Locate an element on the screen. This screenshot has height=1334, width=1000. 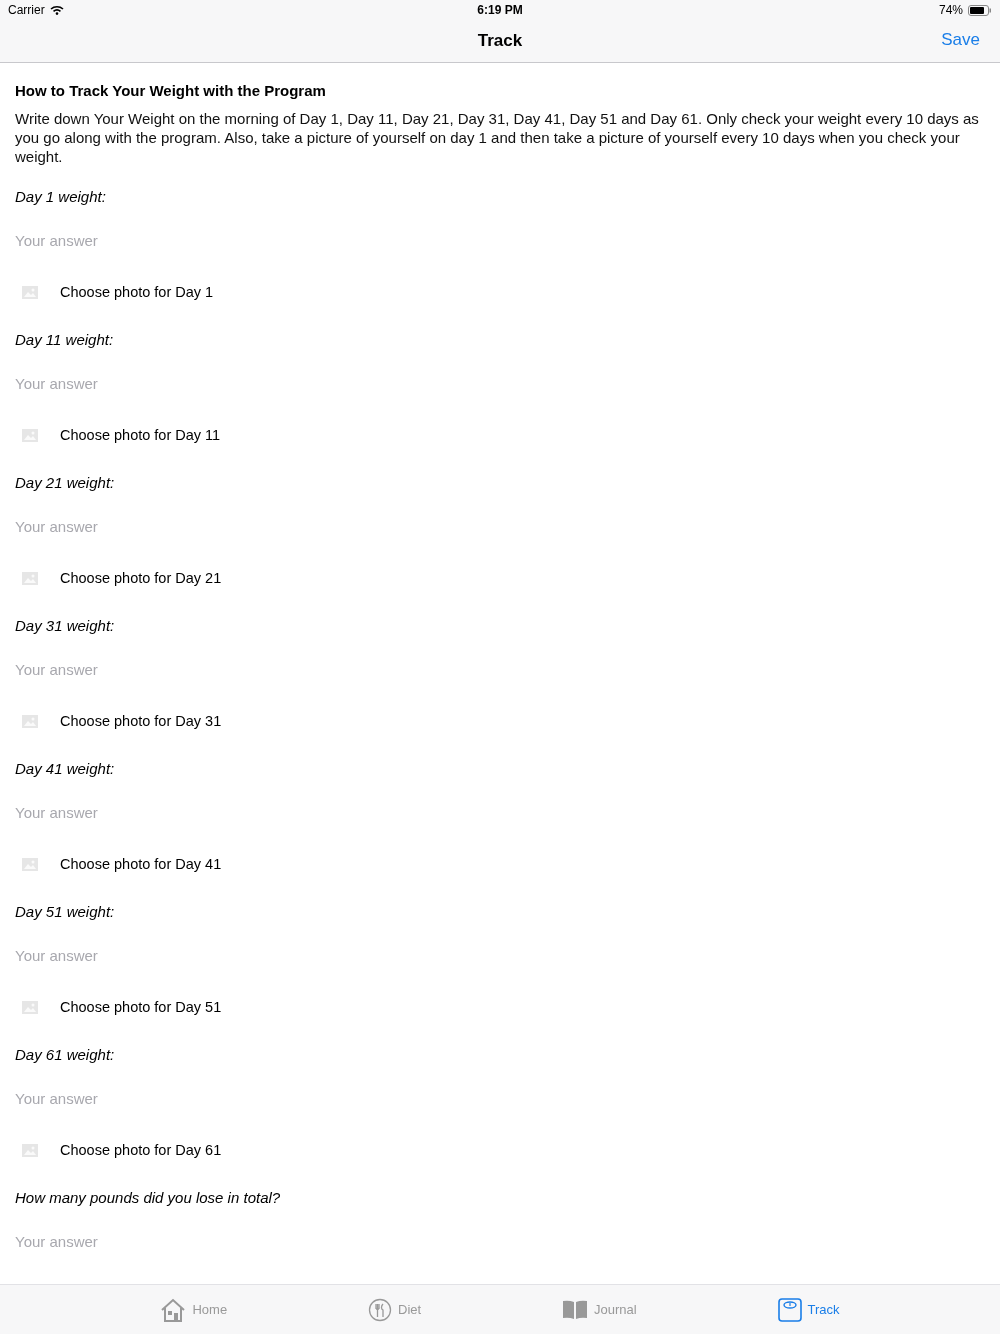
choose-photo-button: Choose photo for Day 41 is located at coordinates (118, 864).